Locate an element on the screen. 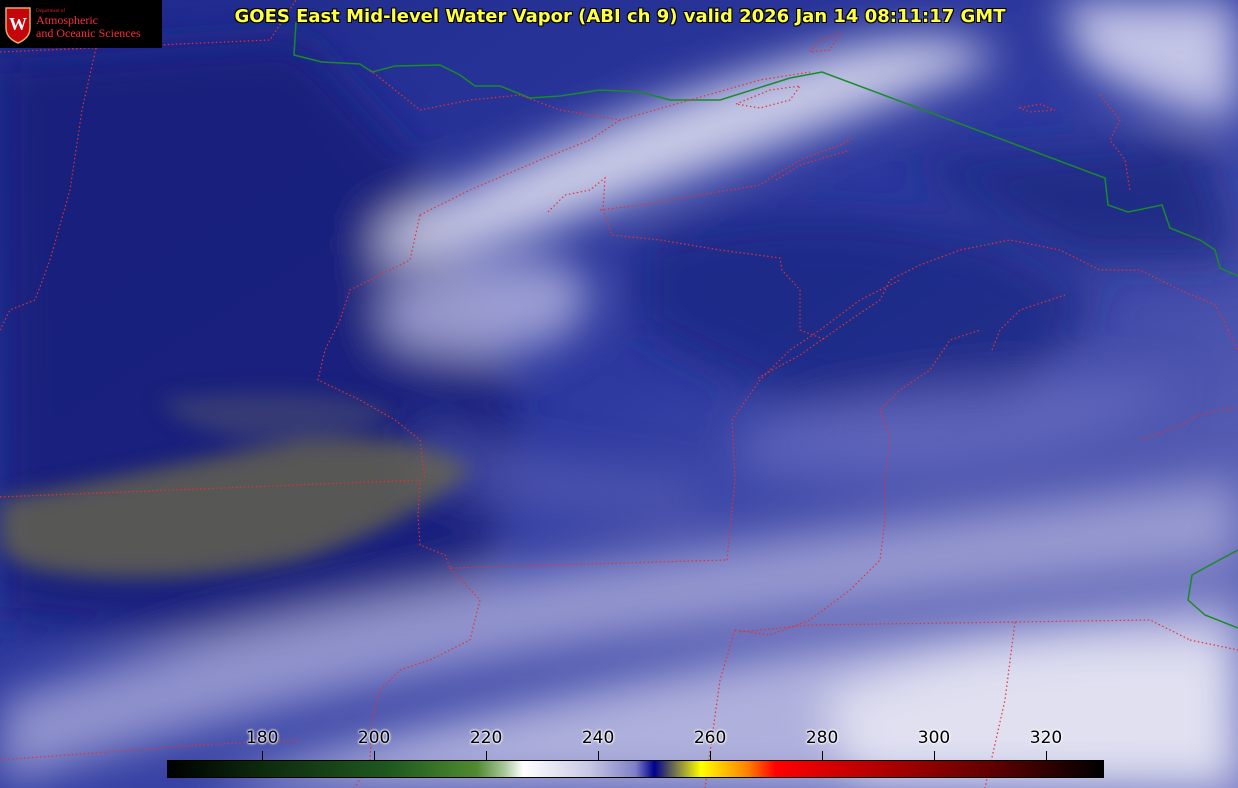 The width and height of the screenshot is (1238, 788). colorbar-tick-label: 260 is located at coordinates (710, 738).